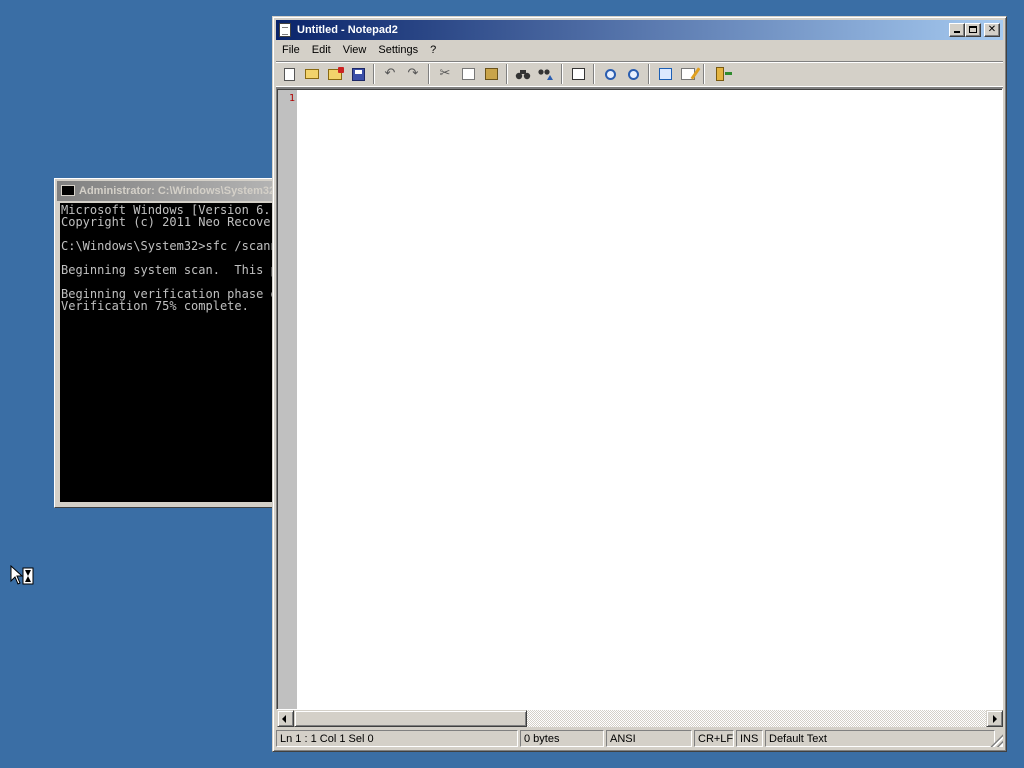 Image resolution: width=1024 pixels, height=768 pixels. What do you see at coordinates (578, 74) in the screenshot?
I see `word-wrap-icon` at bounding box center [578, 74].